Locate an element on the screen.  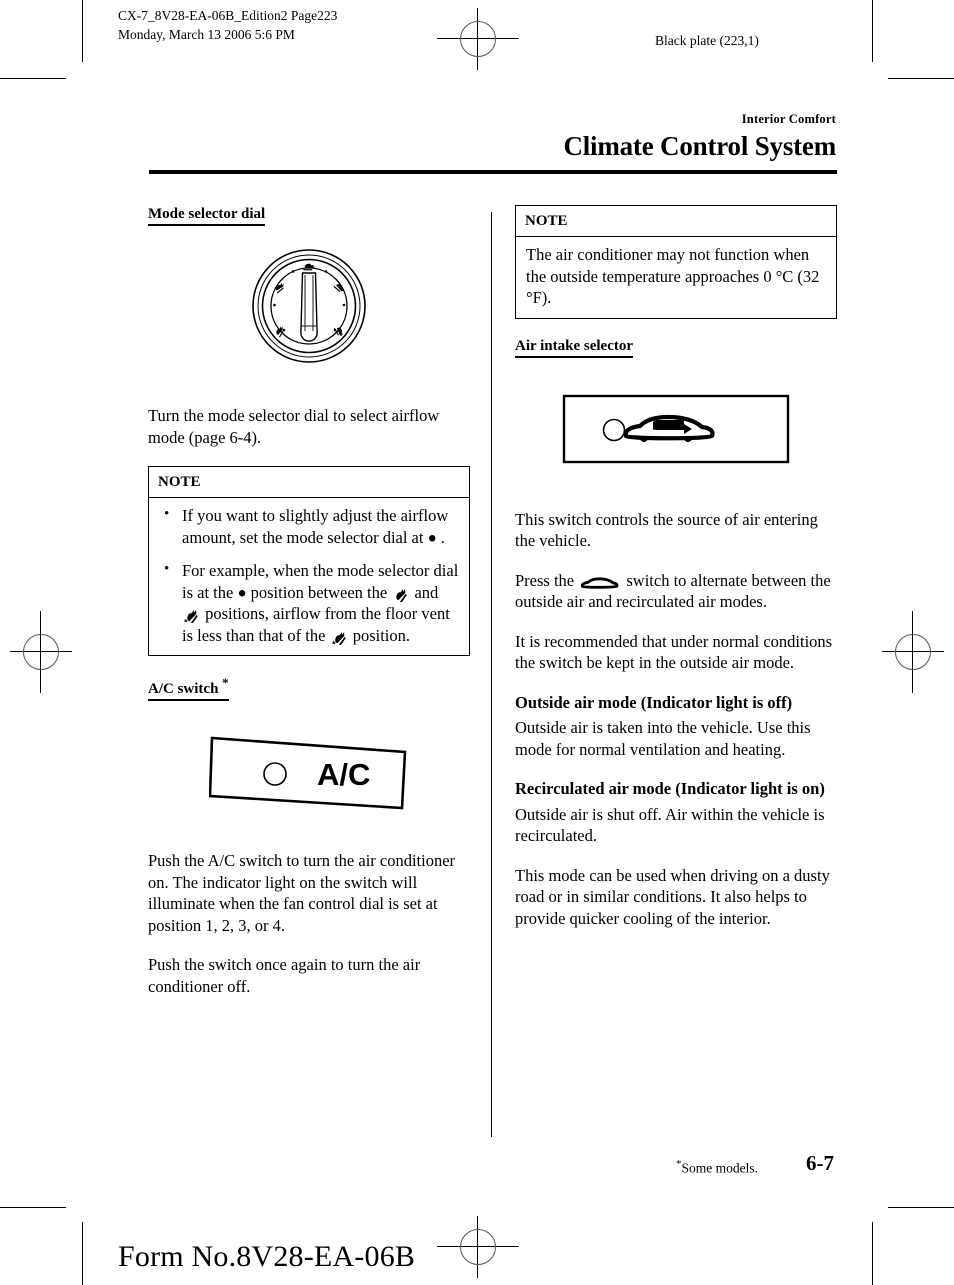
ac-switch-heading-wrap: A/C switch * is located at coordinates (309, 687).